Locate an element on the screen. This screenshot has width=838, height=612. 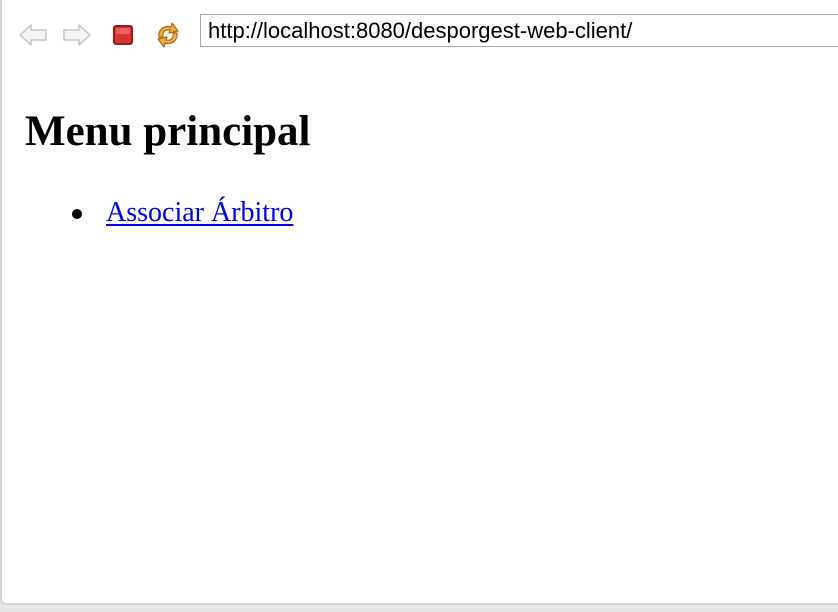
forward-arrow-icon is located at coordinates (77, 35).